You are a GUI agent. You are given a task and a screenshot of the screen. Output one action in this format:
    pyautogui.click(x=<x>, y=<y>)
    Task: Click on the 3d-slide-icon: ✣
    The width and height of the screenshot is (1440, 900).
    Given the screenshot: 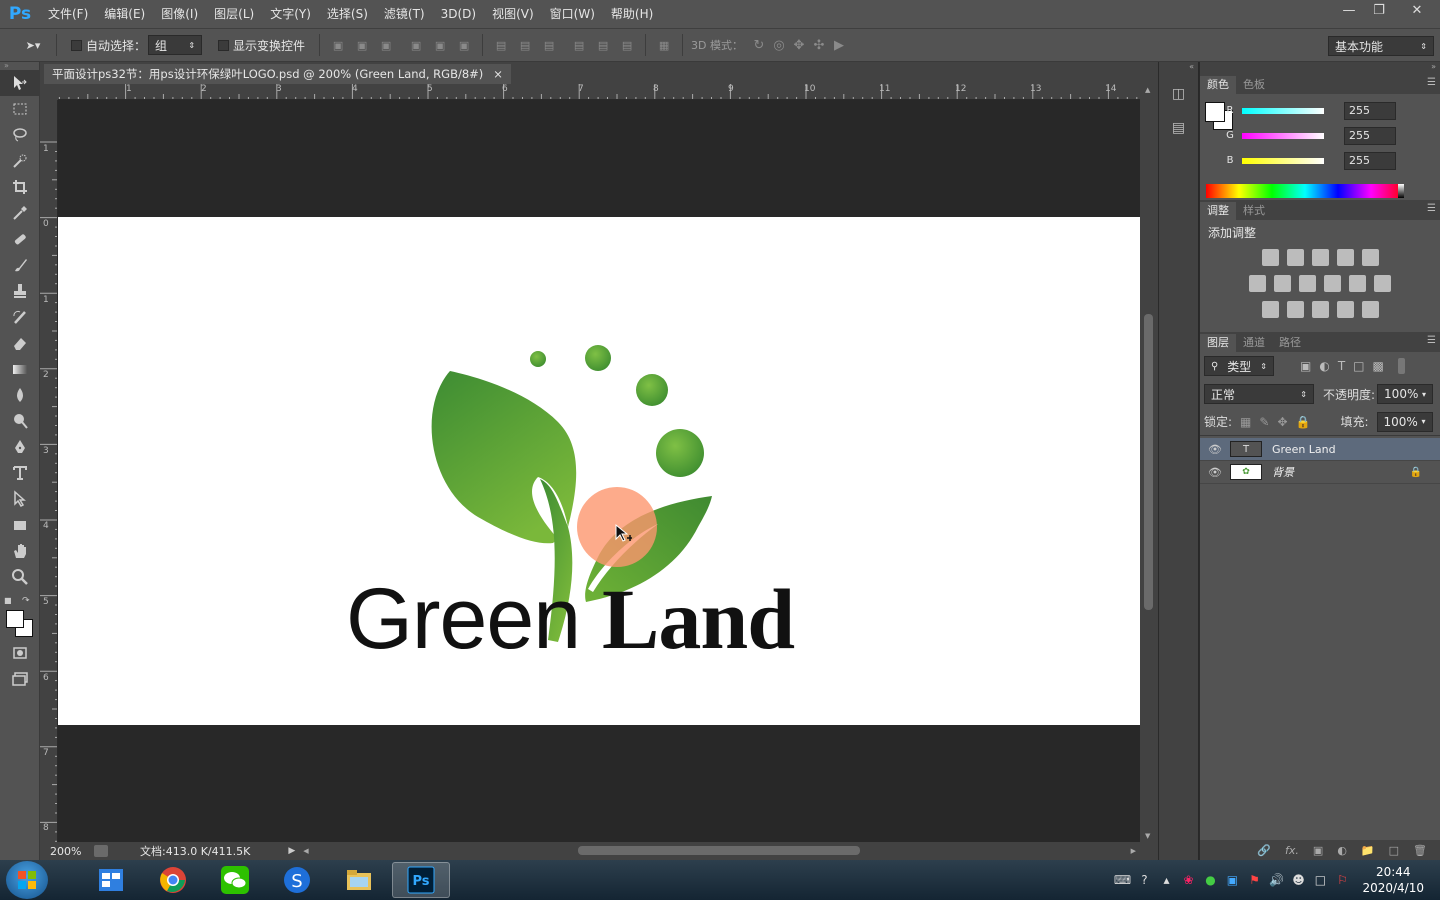 What is the action you would take?
    pyautogui.click(x=819, y=45)
    